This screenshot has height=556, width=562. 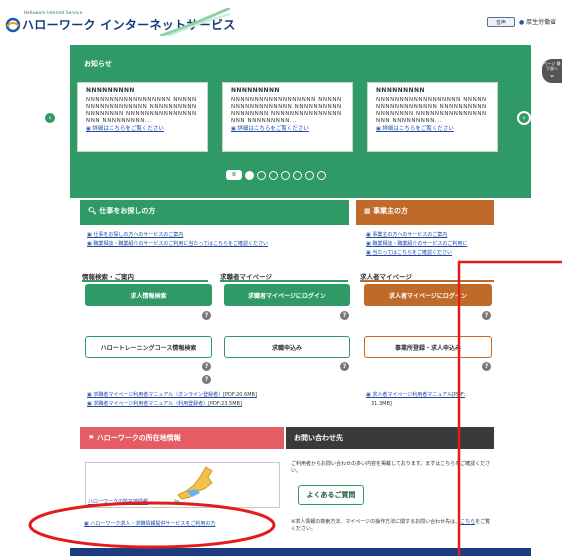 I want to click on annotation-rectangle, so click(x=509, y=408).